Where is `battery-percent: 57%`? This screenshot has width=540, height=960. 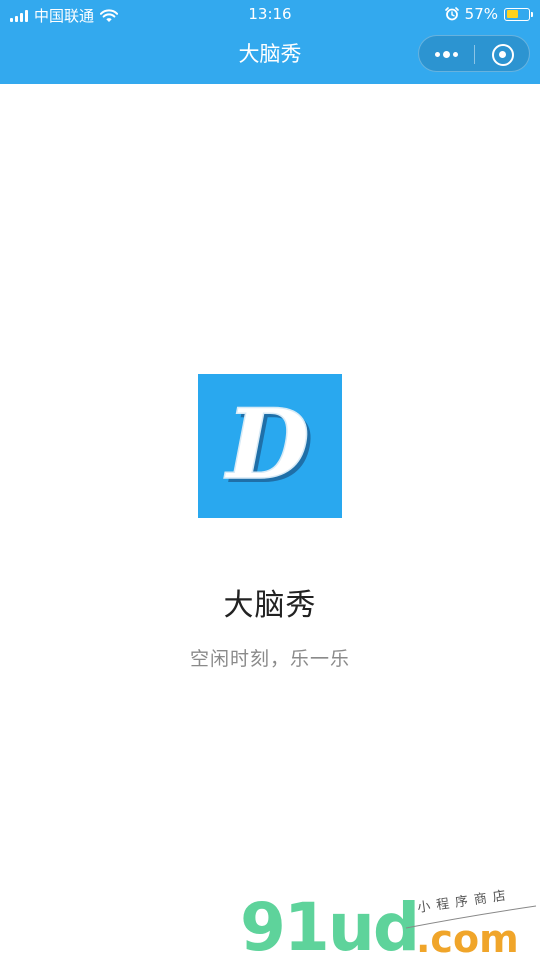 battery-percent: 57% is located at coordinates (481, 14).